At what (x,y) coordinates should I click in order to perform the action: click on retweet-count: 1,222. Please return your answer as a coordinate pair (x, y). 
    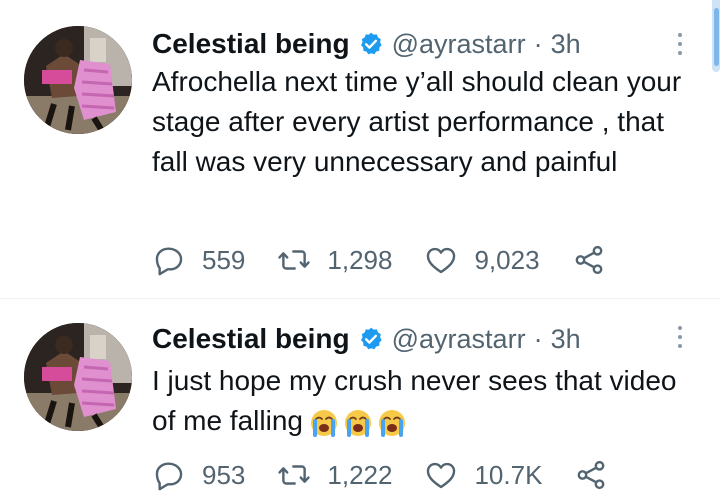
    Looking at the image, I should click on (360, 474).